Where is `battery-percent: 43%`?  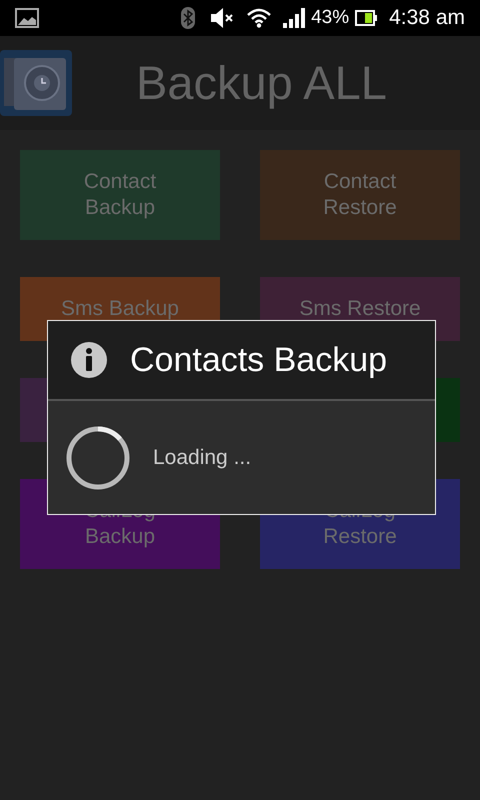 battery-percent: 43% is located at coordinates (330, 18).